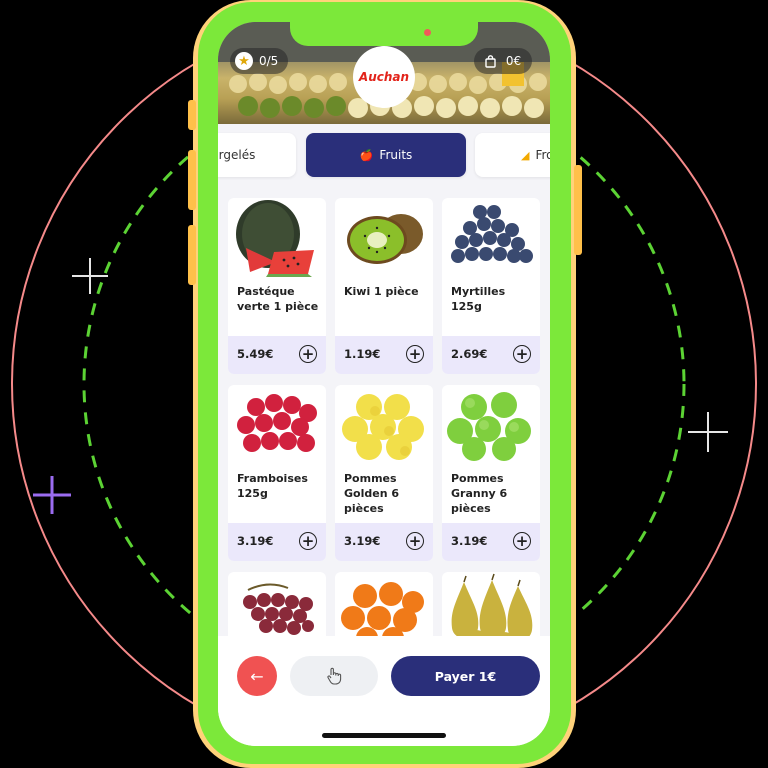 This screenshot has width=768, height=768. I want to click on price-bar: 1.19€ +, so click(384, 355).